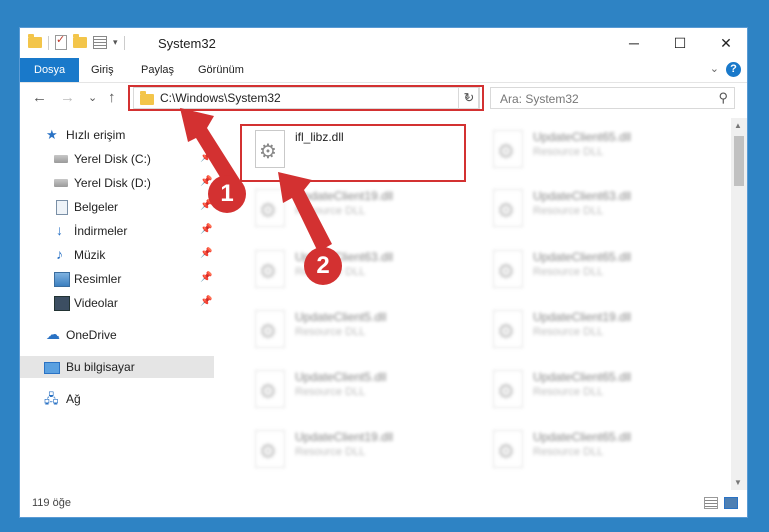 Image resolution: width=769 pixels, height=532 pixels. Describe the element at coordinates (90, 255) in the screenshot. I see `sidebar-item-label: Müzik` at that location.